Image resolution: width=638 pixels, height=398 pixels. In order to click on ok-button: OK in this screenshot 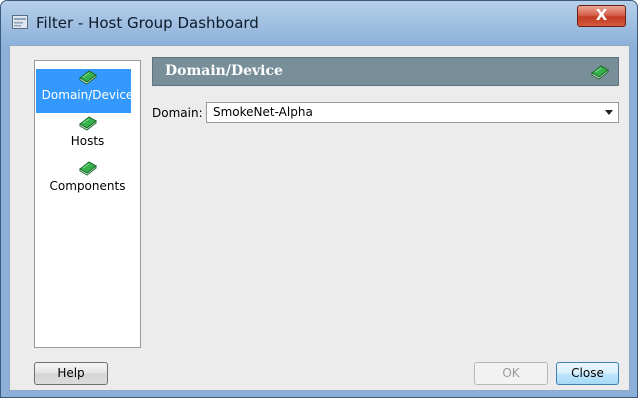, I will do `click(511, 373)`.